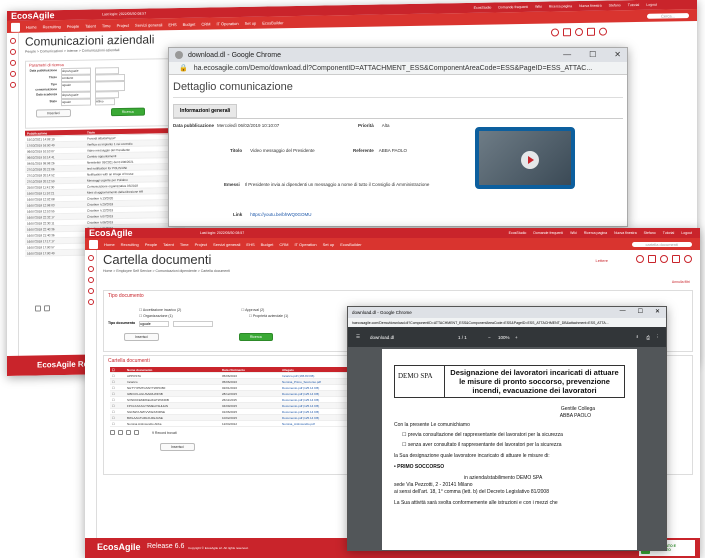  I want to click on export-icon, so click(567, 32).